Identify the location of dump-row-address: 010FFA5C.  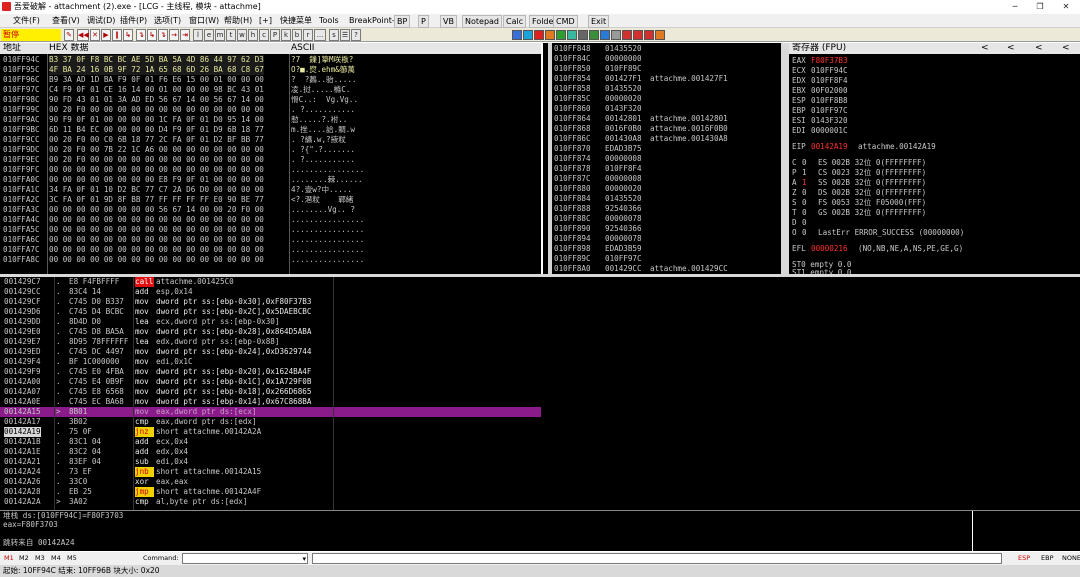
(21, 230).